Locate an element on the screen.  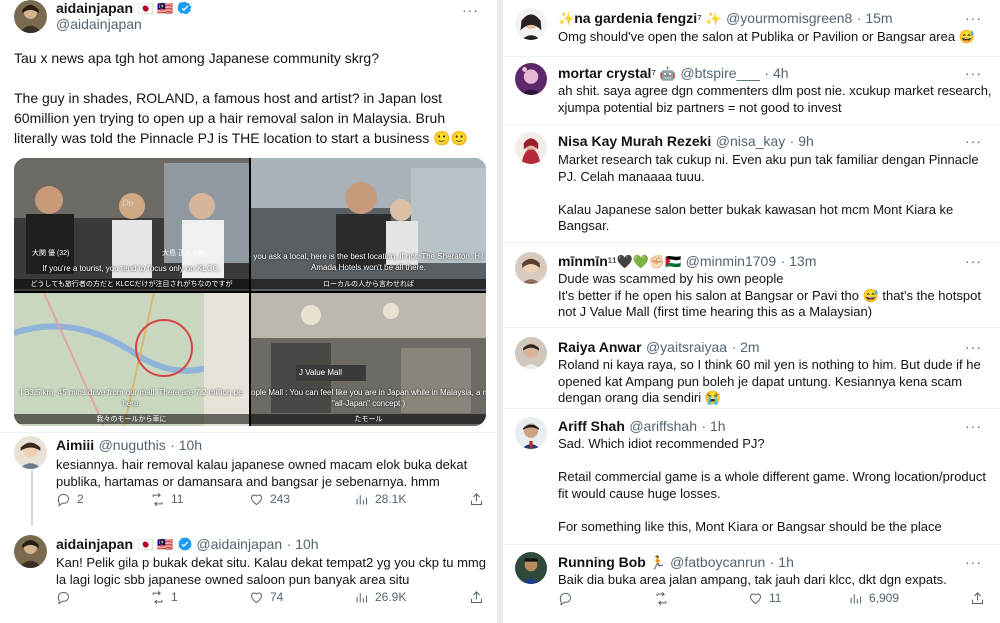
reply-author-name: Ariff Shah is located at coordinates (591, 426).